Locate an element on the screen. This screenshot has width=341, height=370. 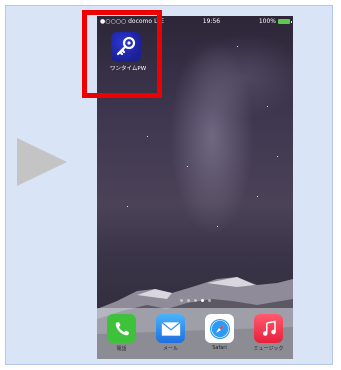
dock-app-phone: 電話 is located at coordinates (122, 333).